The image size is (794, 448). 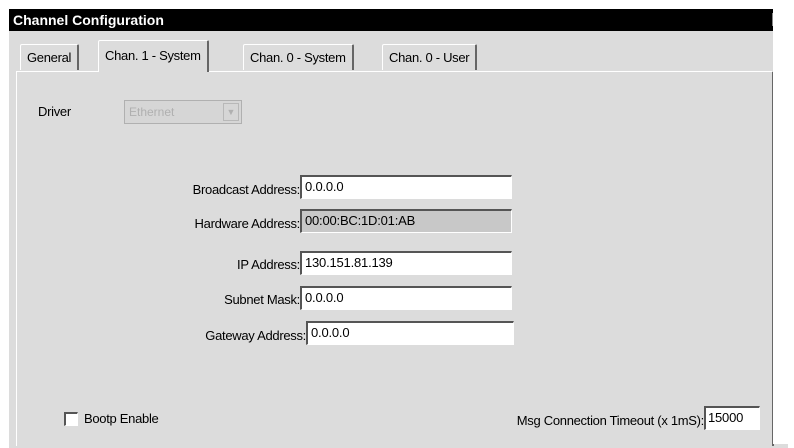 What do you see at coordinates (246, 189) in the screenshot?
I see `broadcast-address-label: Broadcast Address:` at bounding box center [246, 189].